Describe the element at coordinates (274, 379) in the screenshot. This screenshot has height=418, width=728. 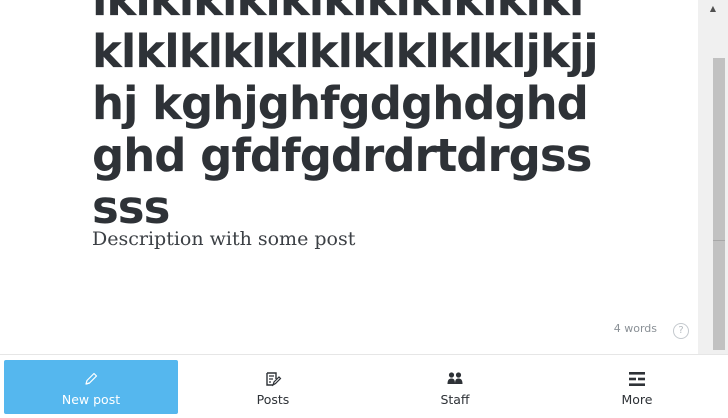
I see `posts-icon` at that location.